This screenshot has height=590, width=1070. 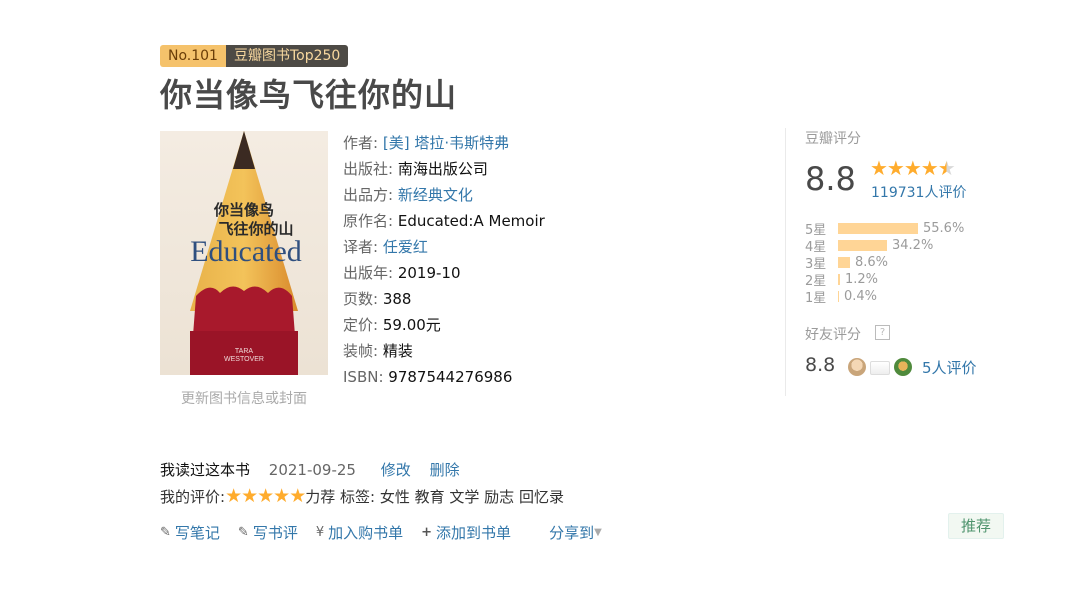 I want to click on read-status-line: 我读过这本书 2021-09-25 修改 删除, so click(x=310, y=469).